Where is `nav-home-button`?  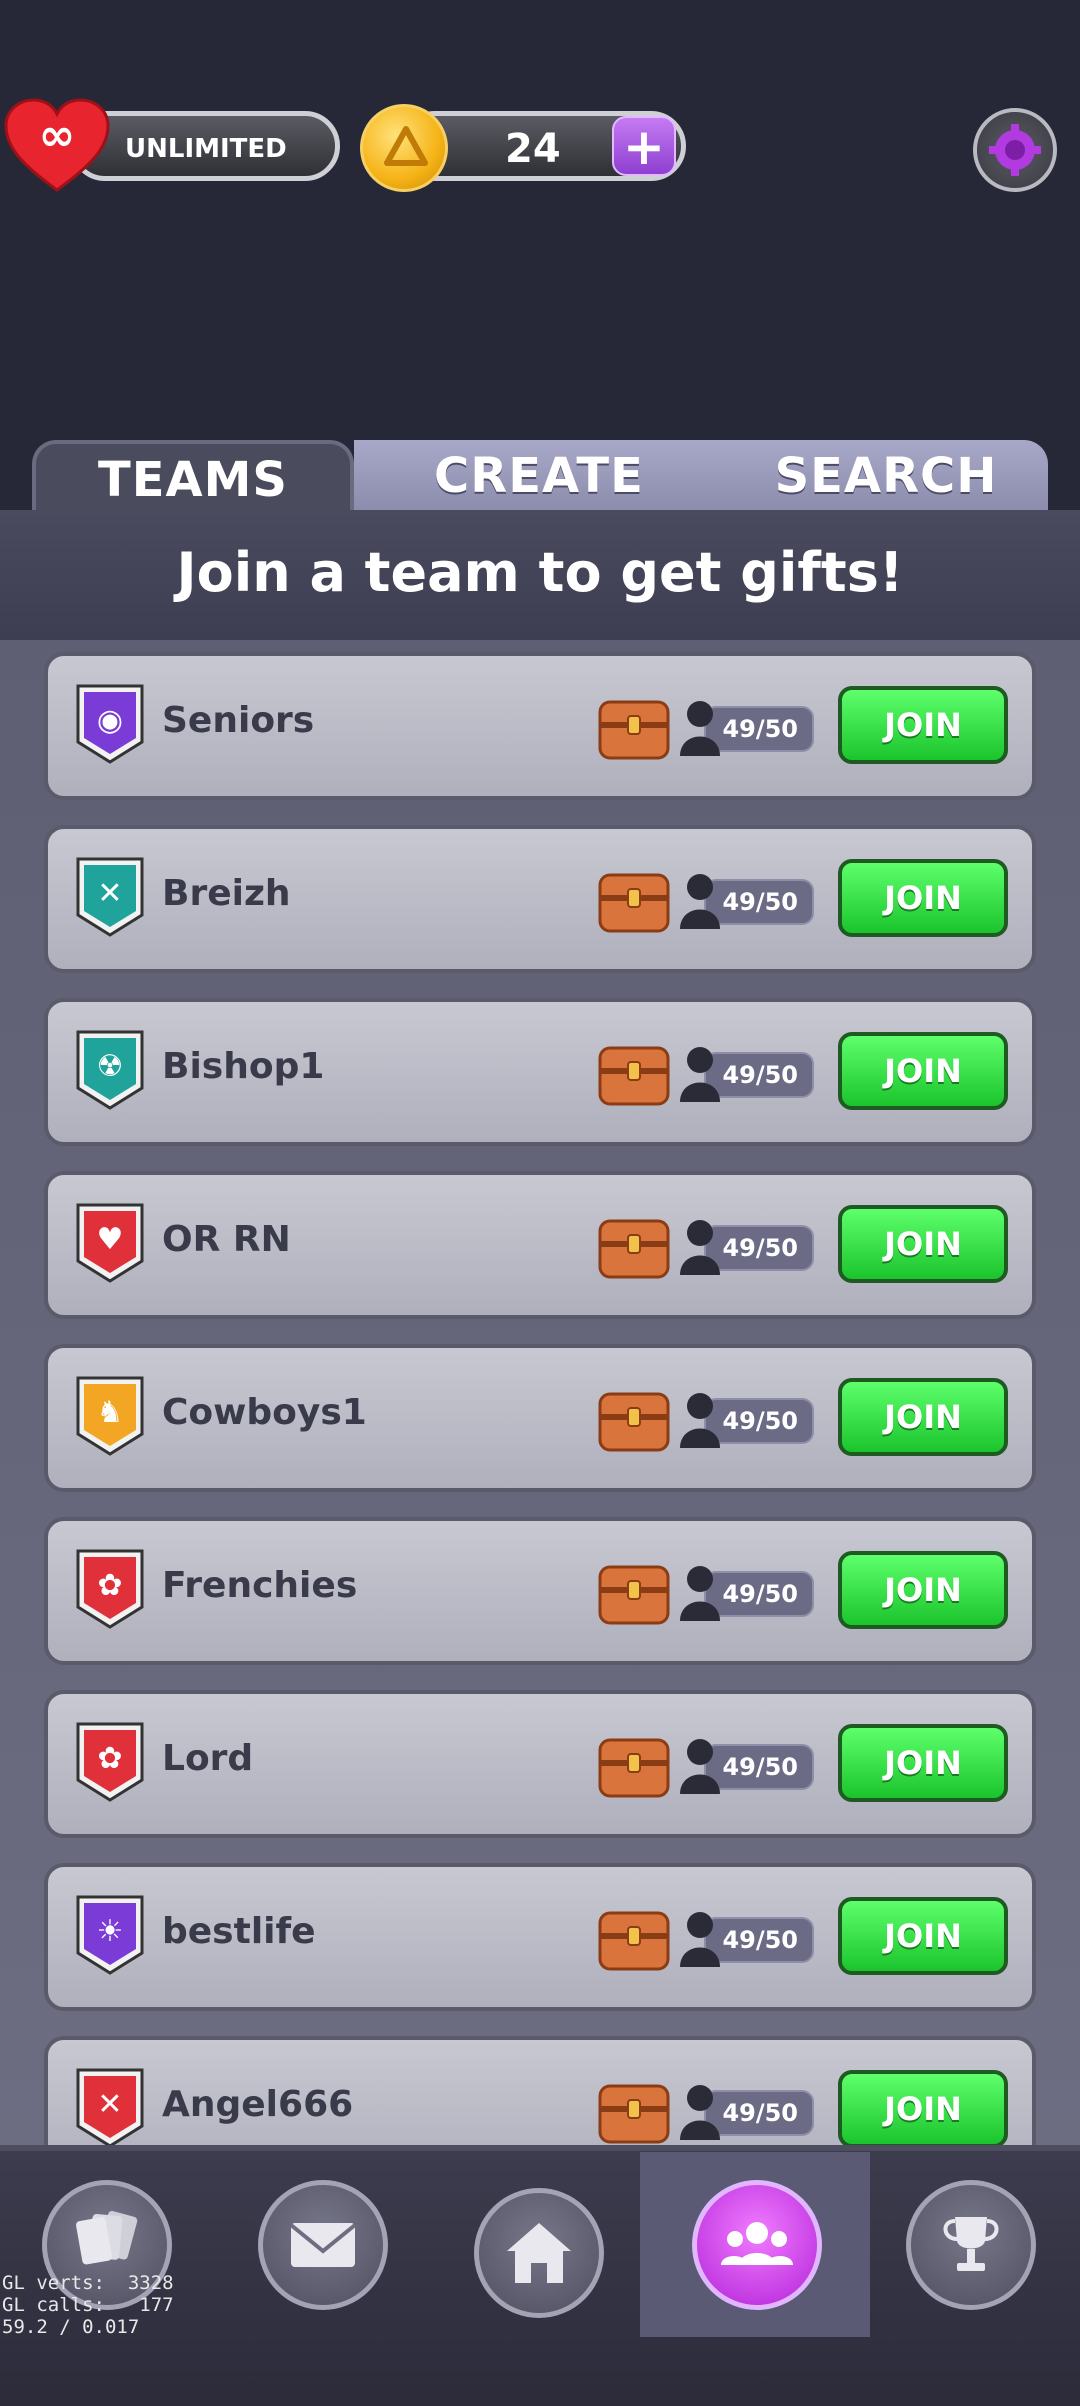
nav-home-button is located at coordinates (539, 2253).